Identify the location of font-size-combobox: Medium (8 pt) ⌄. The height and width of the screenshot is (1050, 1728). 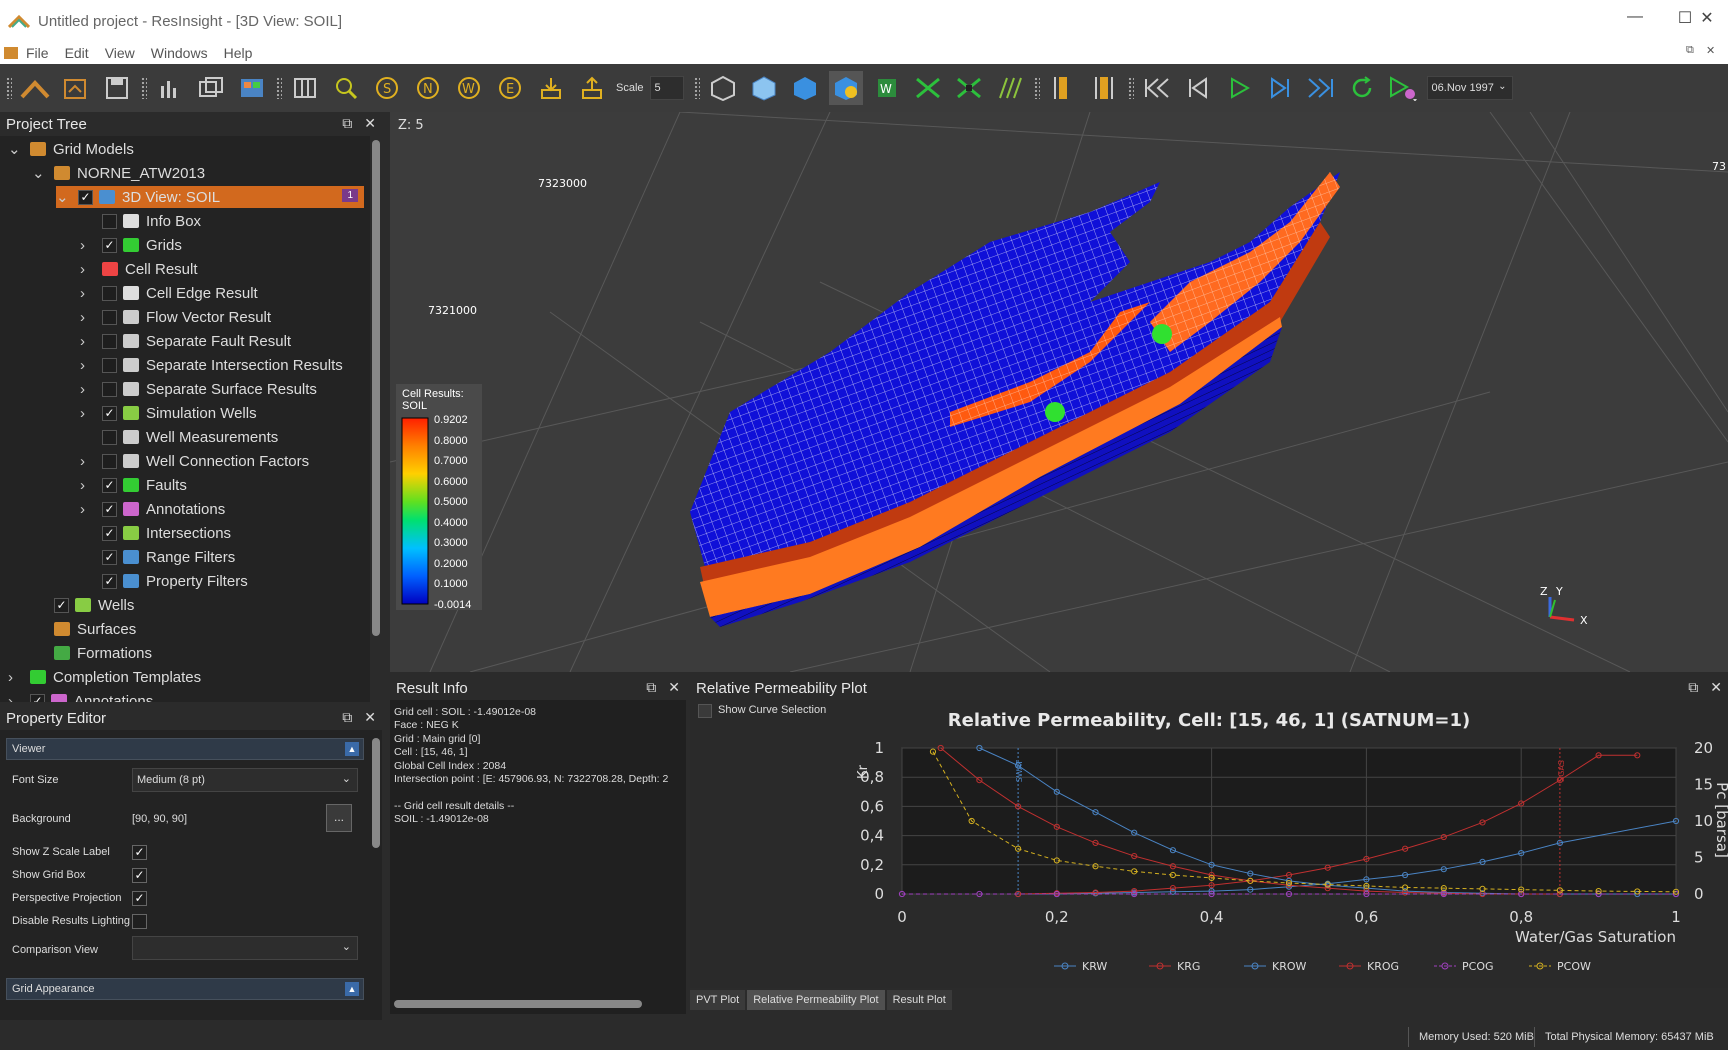
(245, 780).